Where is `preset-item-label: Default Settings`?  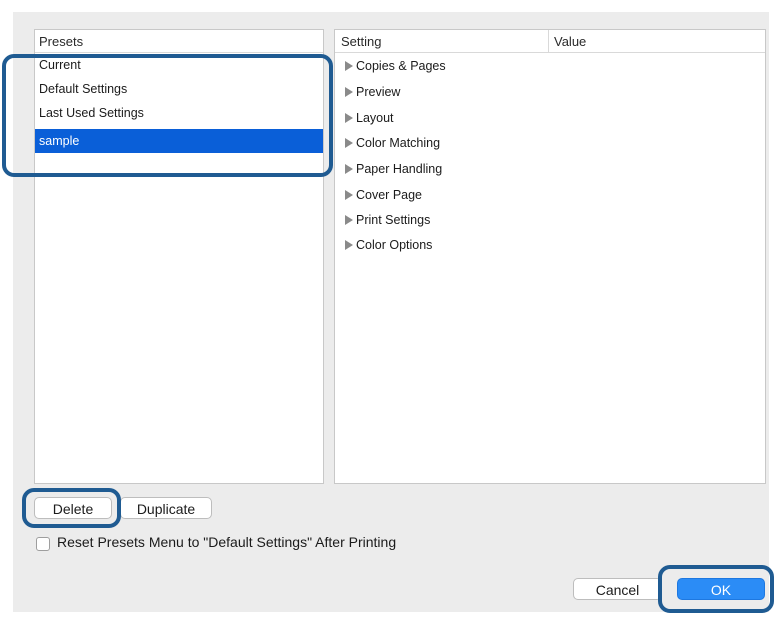 preset-item-label: Default Settings is located at coordinates (83, 89).